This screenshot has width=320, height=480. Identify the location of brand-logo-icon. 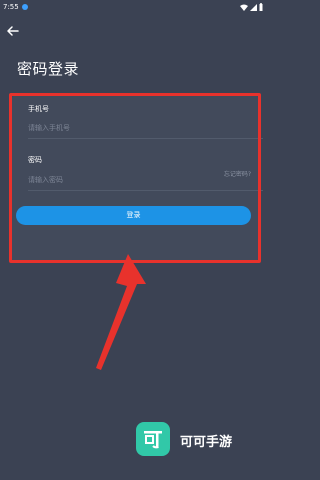
(153, 440).